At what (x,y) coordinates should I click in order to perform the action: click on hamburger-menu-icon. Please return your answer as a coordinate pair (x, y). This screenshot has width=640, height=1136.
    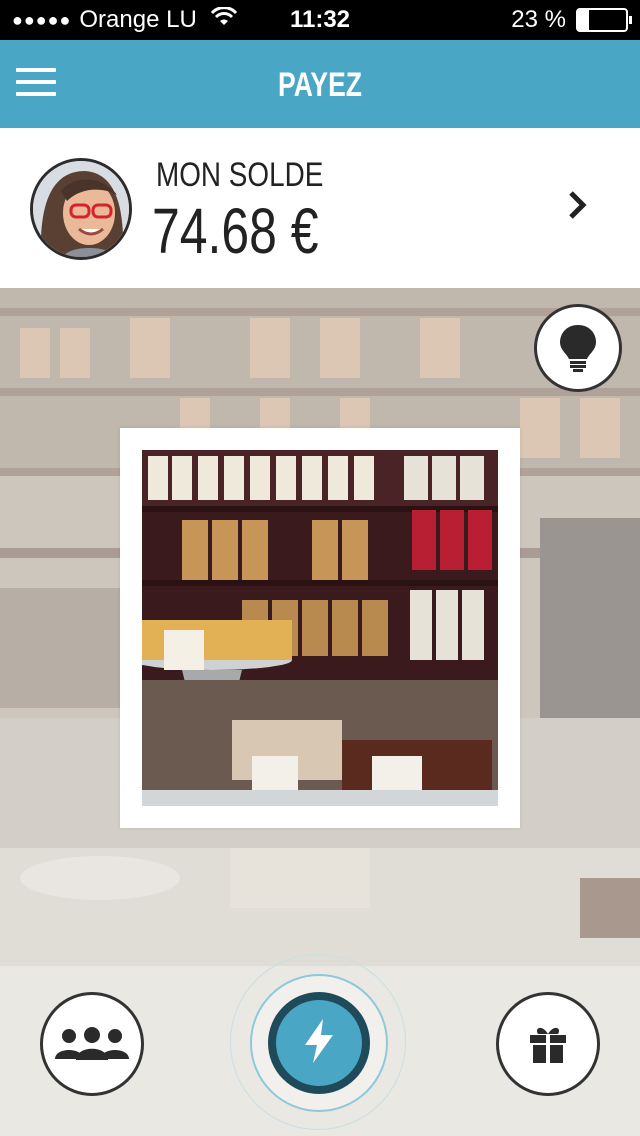
    Looking at the image, I should click on (36, 84).